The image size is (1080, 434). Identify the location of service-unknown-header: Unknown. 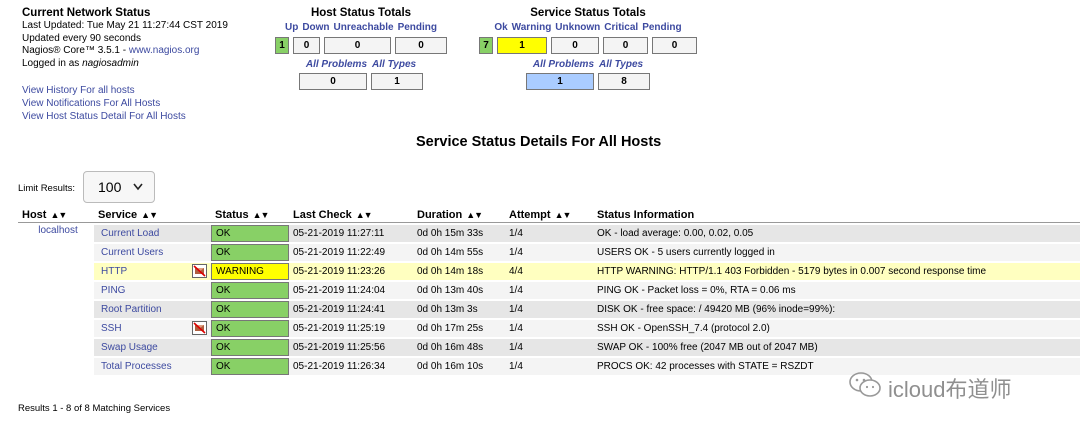
(577, 28).